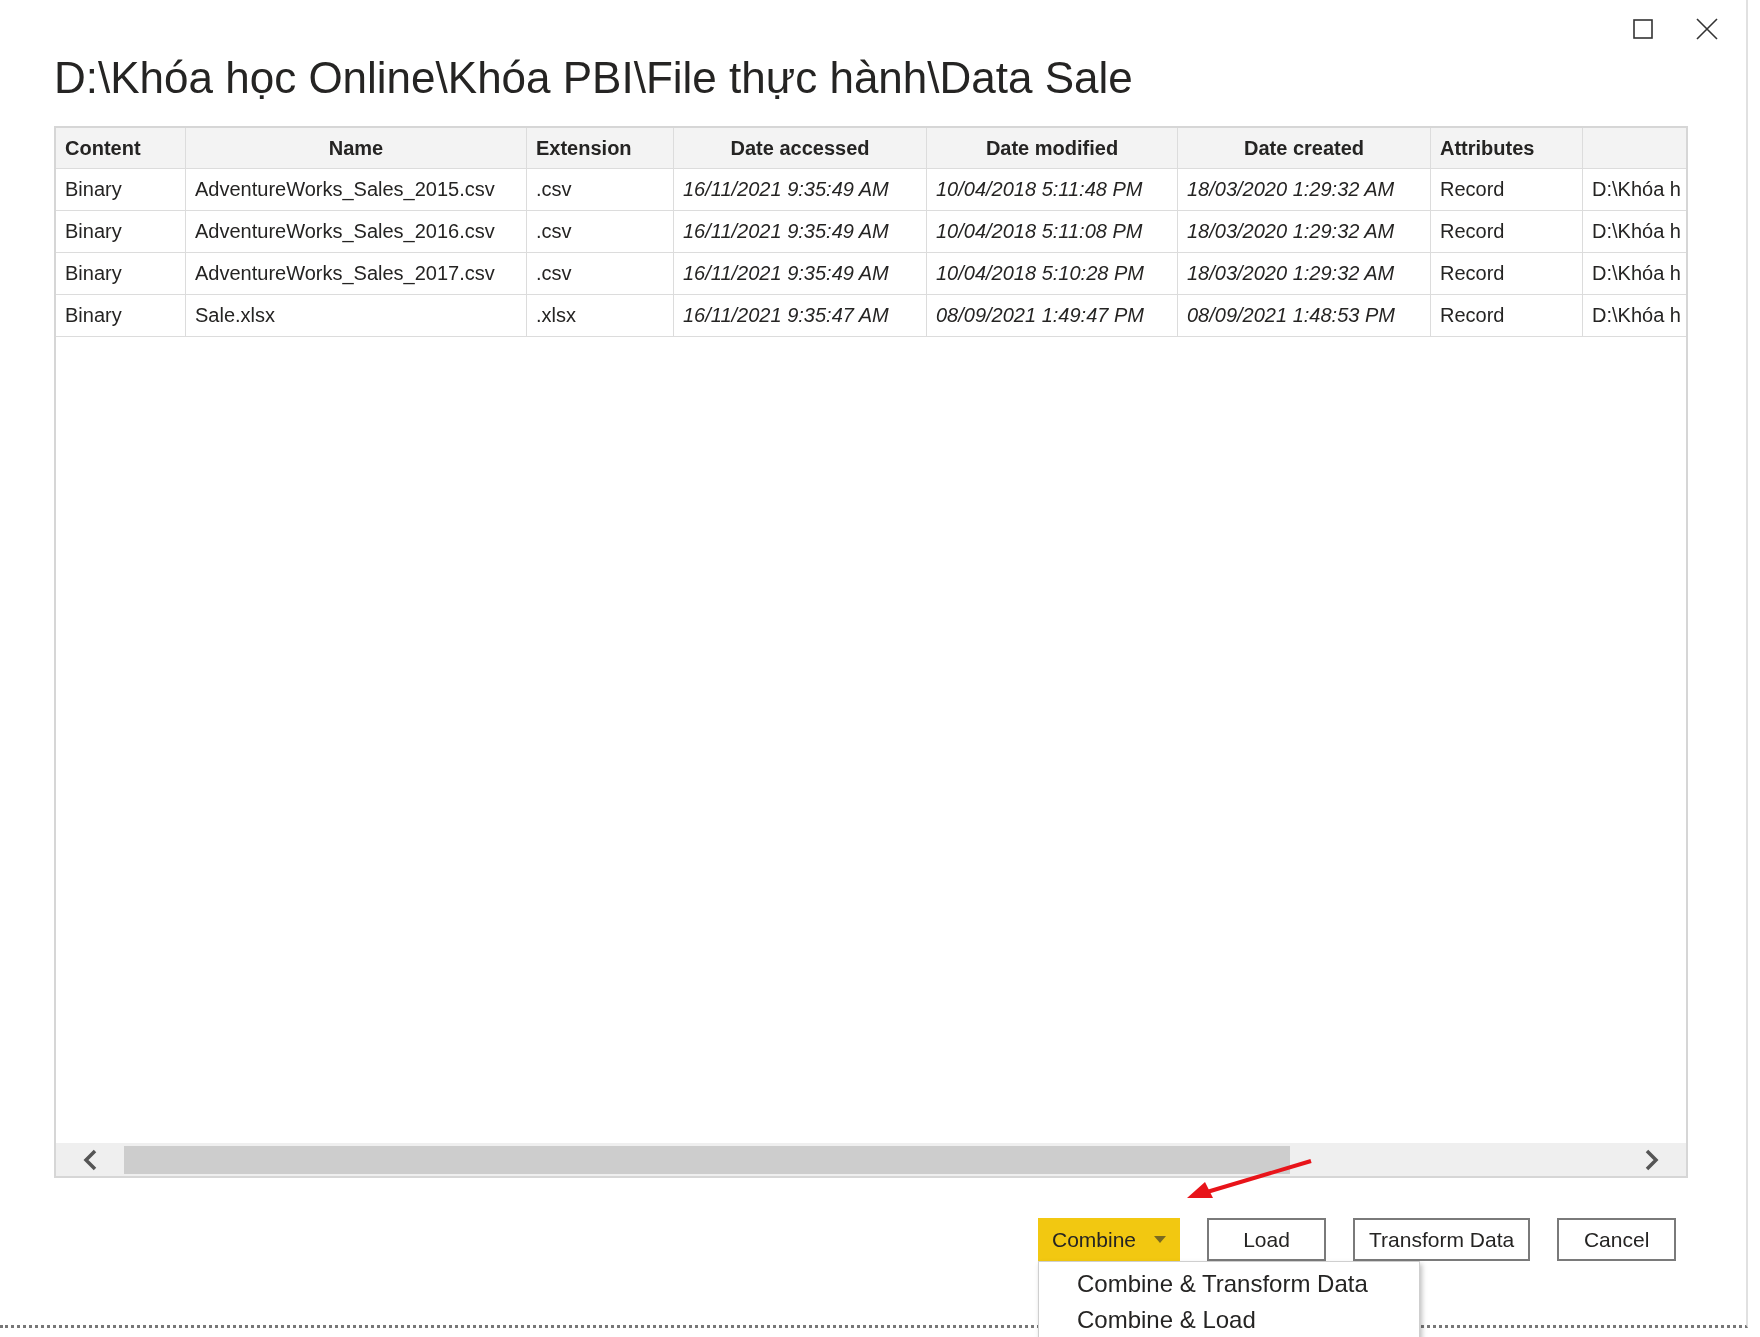 The image size is (1760, 1337). Describe the element at coordinates (356, 232) in the screenshot. I see `table-cell: AdventureWorks_Sales_2016.csv` at that location.